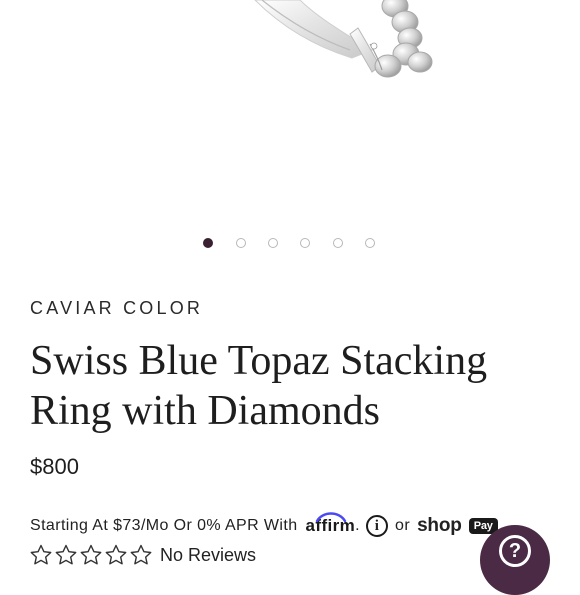  Describe the element at coordinates (290, 244) in the screenshot. I see `carousel-pagination` at that location.